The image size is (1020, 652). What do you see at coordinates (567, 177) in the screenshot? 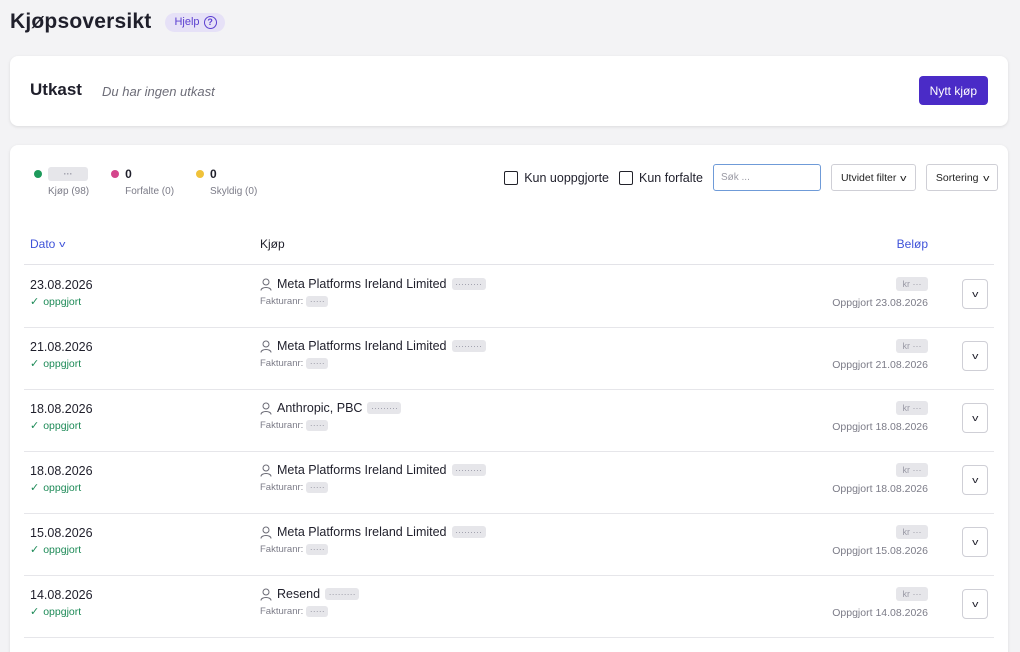
I see `unsettled-only-label: Kun uoppgjorte` at bounding box center [567, 177].